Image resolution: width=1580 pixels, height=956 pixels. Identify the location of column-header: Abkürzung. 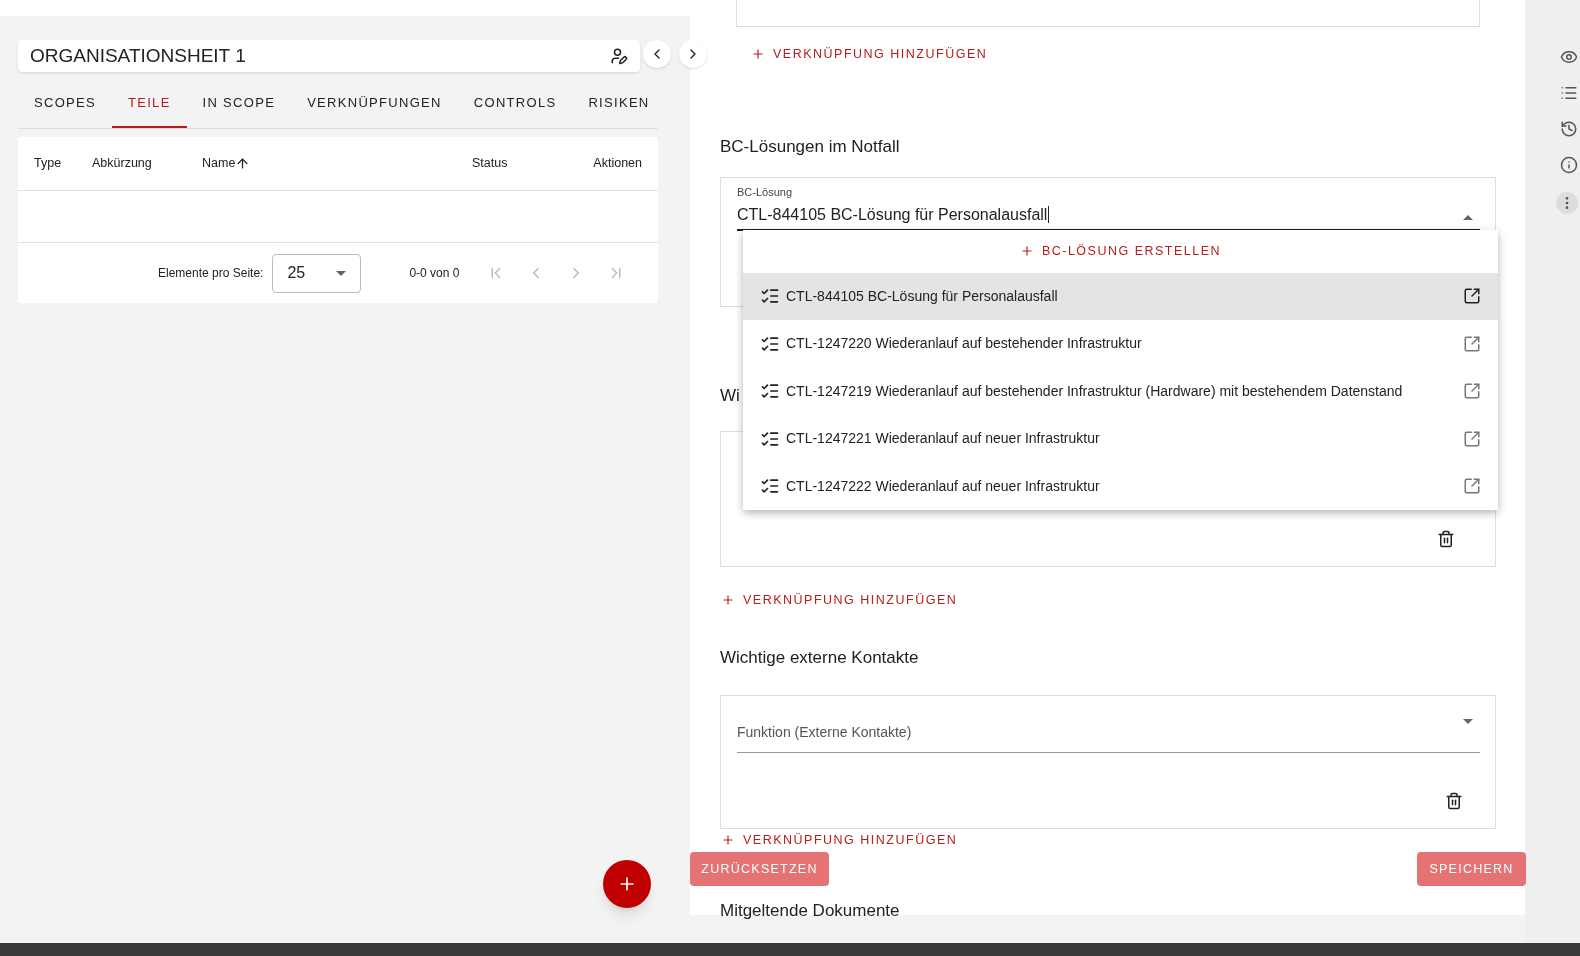
(122, 163).